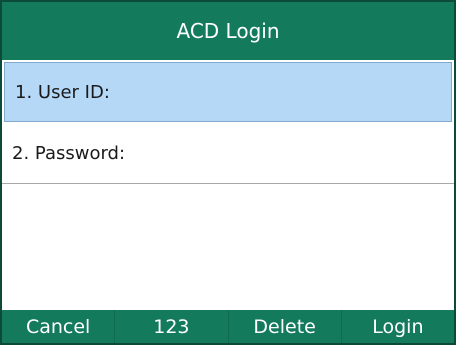 The height and width of the screenshot is (345, 456). What do you see at coordinates (62, 92) in the screenshot?
I see `user-id-label: 1. User ID:` at bounding box center [62, 92].